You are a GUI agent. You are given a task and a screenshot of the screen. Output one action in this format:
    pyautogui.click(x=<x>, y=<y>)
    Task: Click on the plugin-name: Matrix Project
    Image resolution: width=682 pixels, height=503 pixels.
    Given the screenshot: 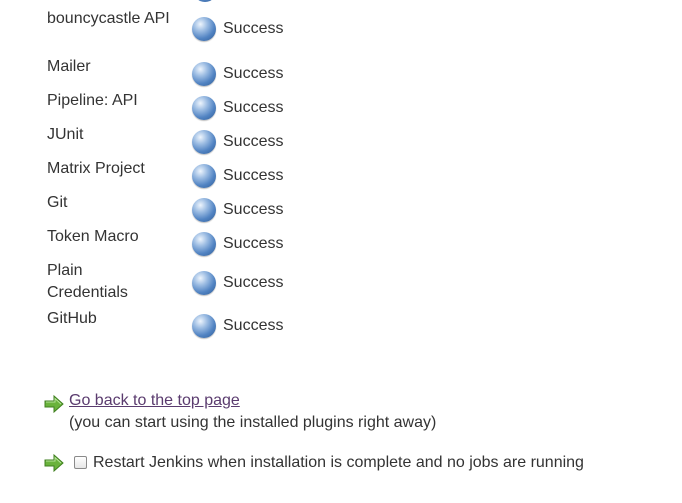 What is the action you would take?
    pyautogui.click(x=96, y=168)
    